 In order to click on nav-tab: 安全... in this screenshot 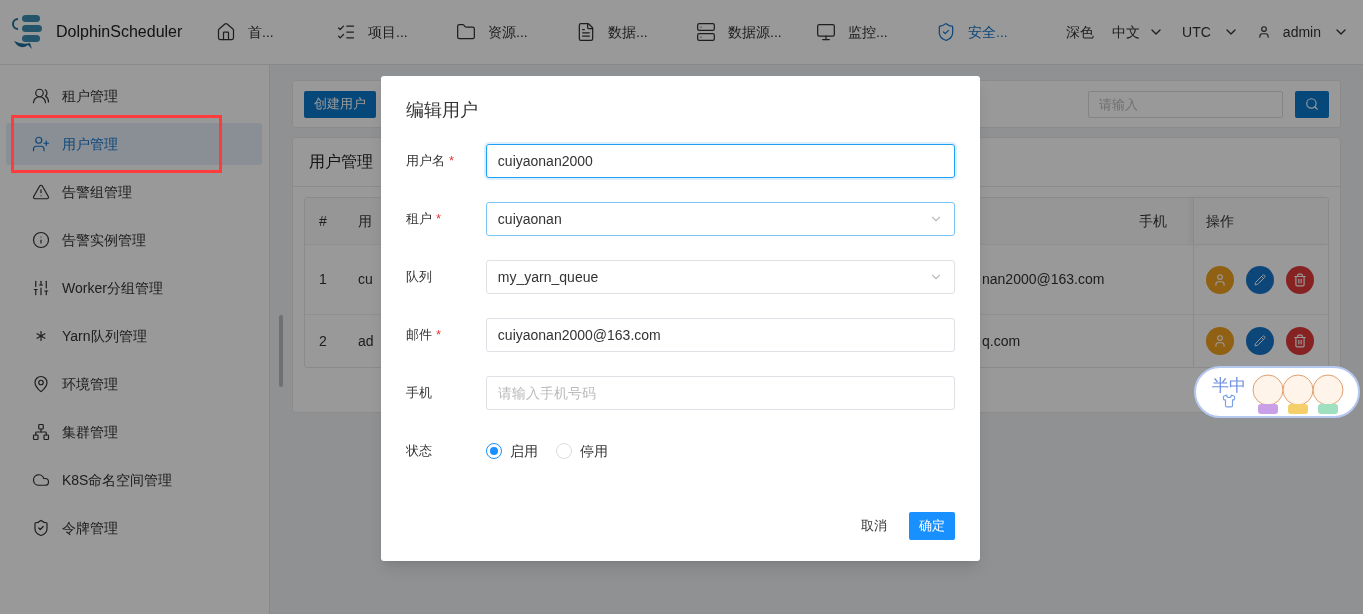, I will do `click(985, 32)`.